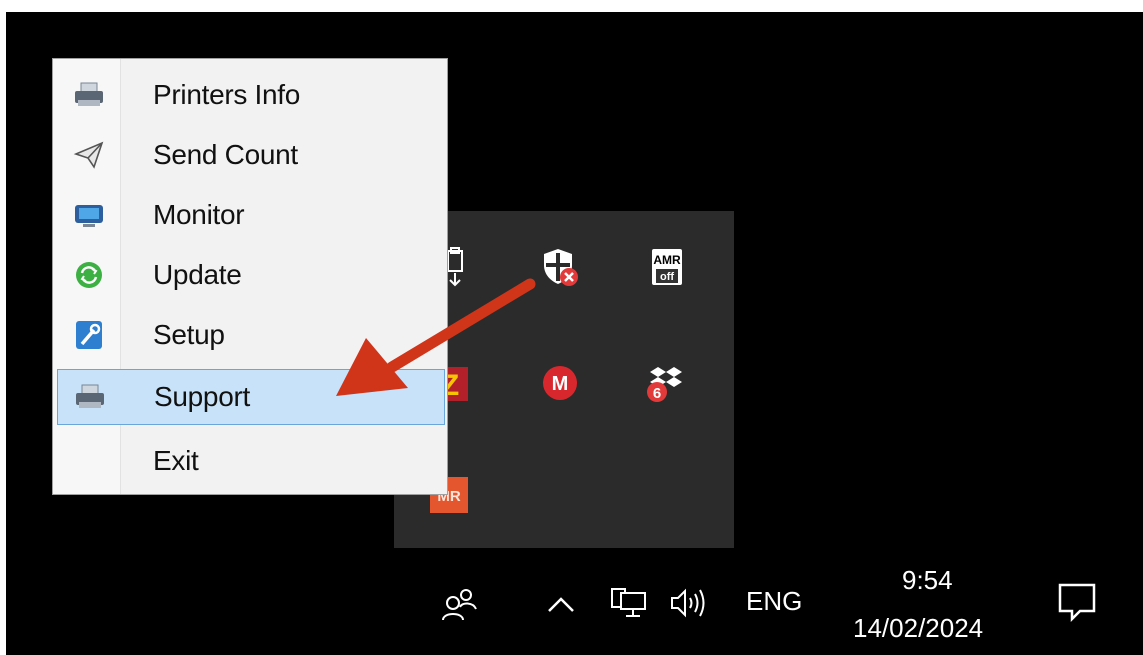 The image size is (1143, 655). Describe the element at coordinates (690, 603) in the screenshot. I see `volume-icon` at that location.